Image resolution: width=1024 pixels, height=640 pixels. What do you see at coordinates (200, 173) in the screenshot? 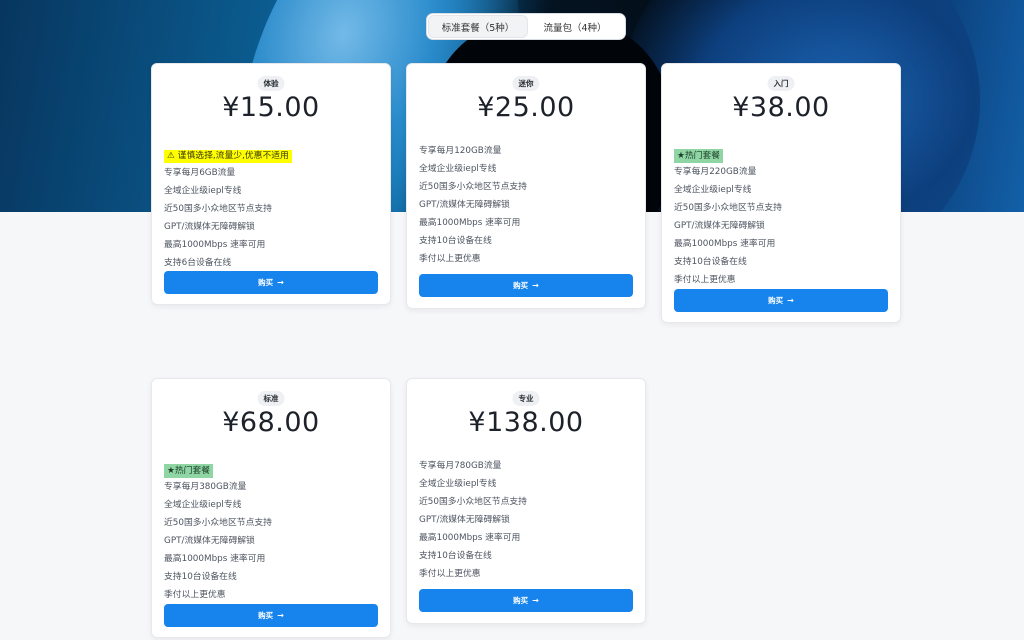
I see `feature-item: 专享每月6GB流量` at bounding box center [200, 173].